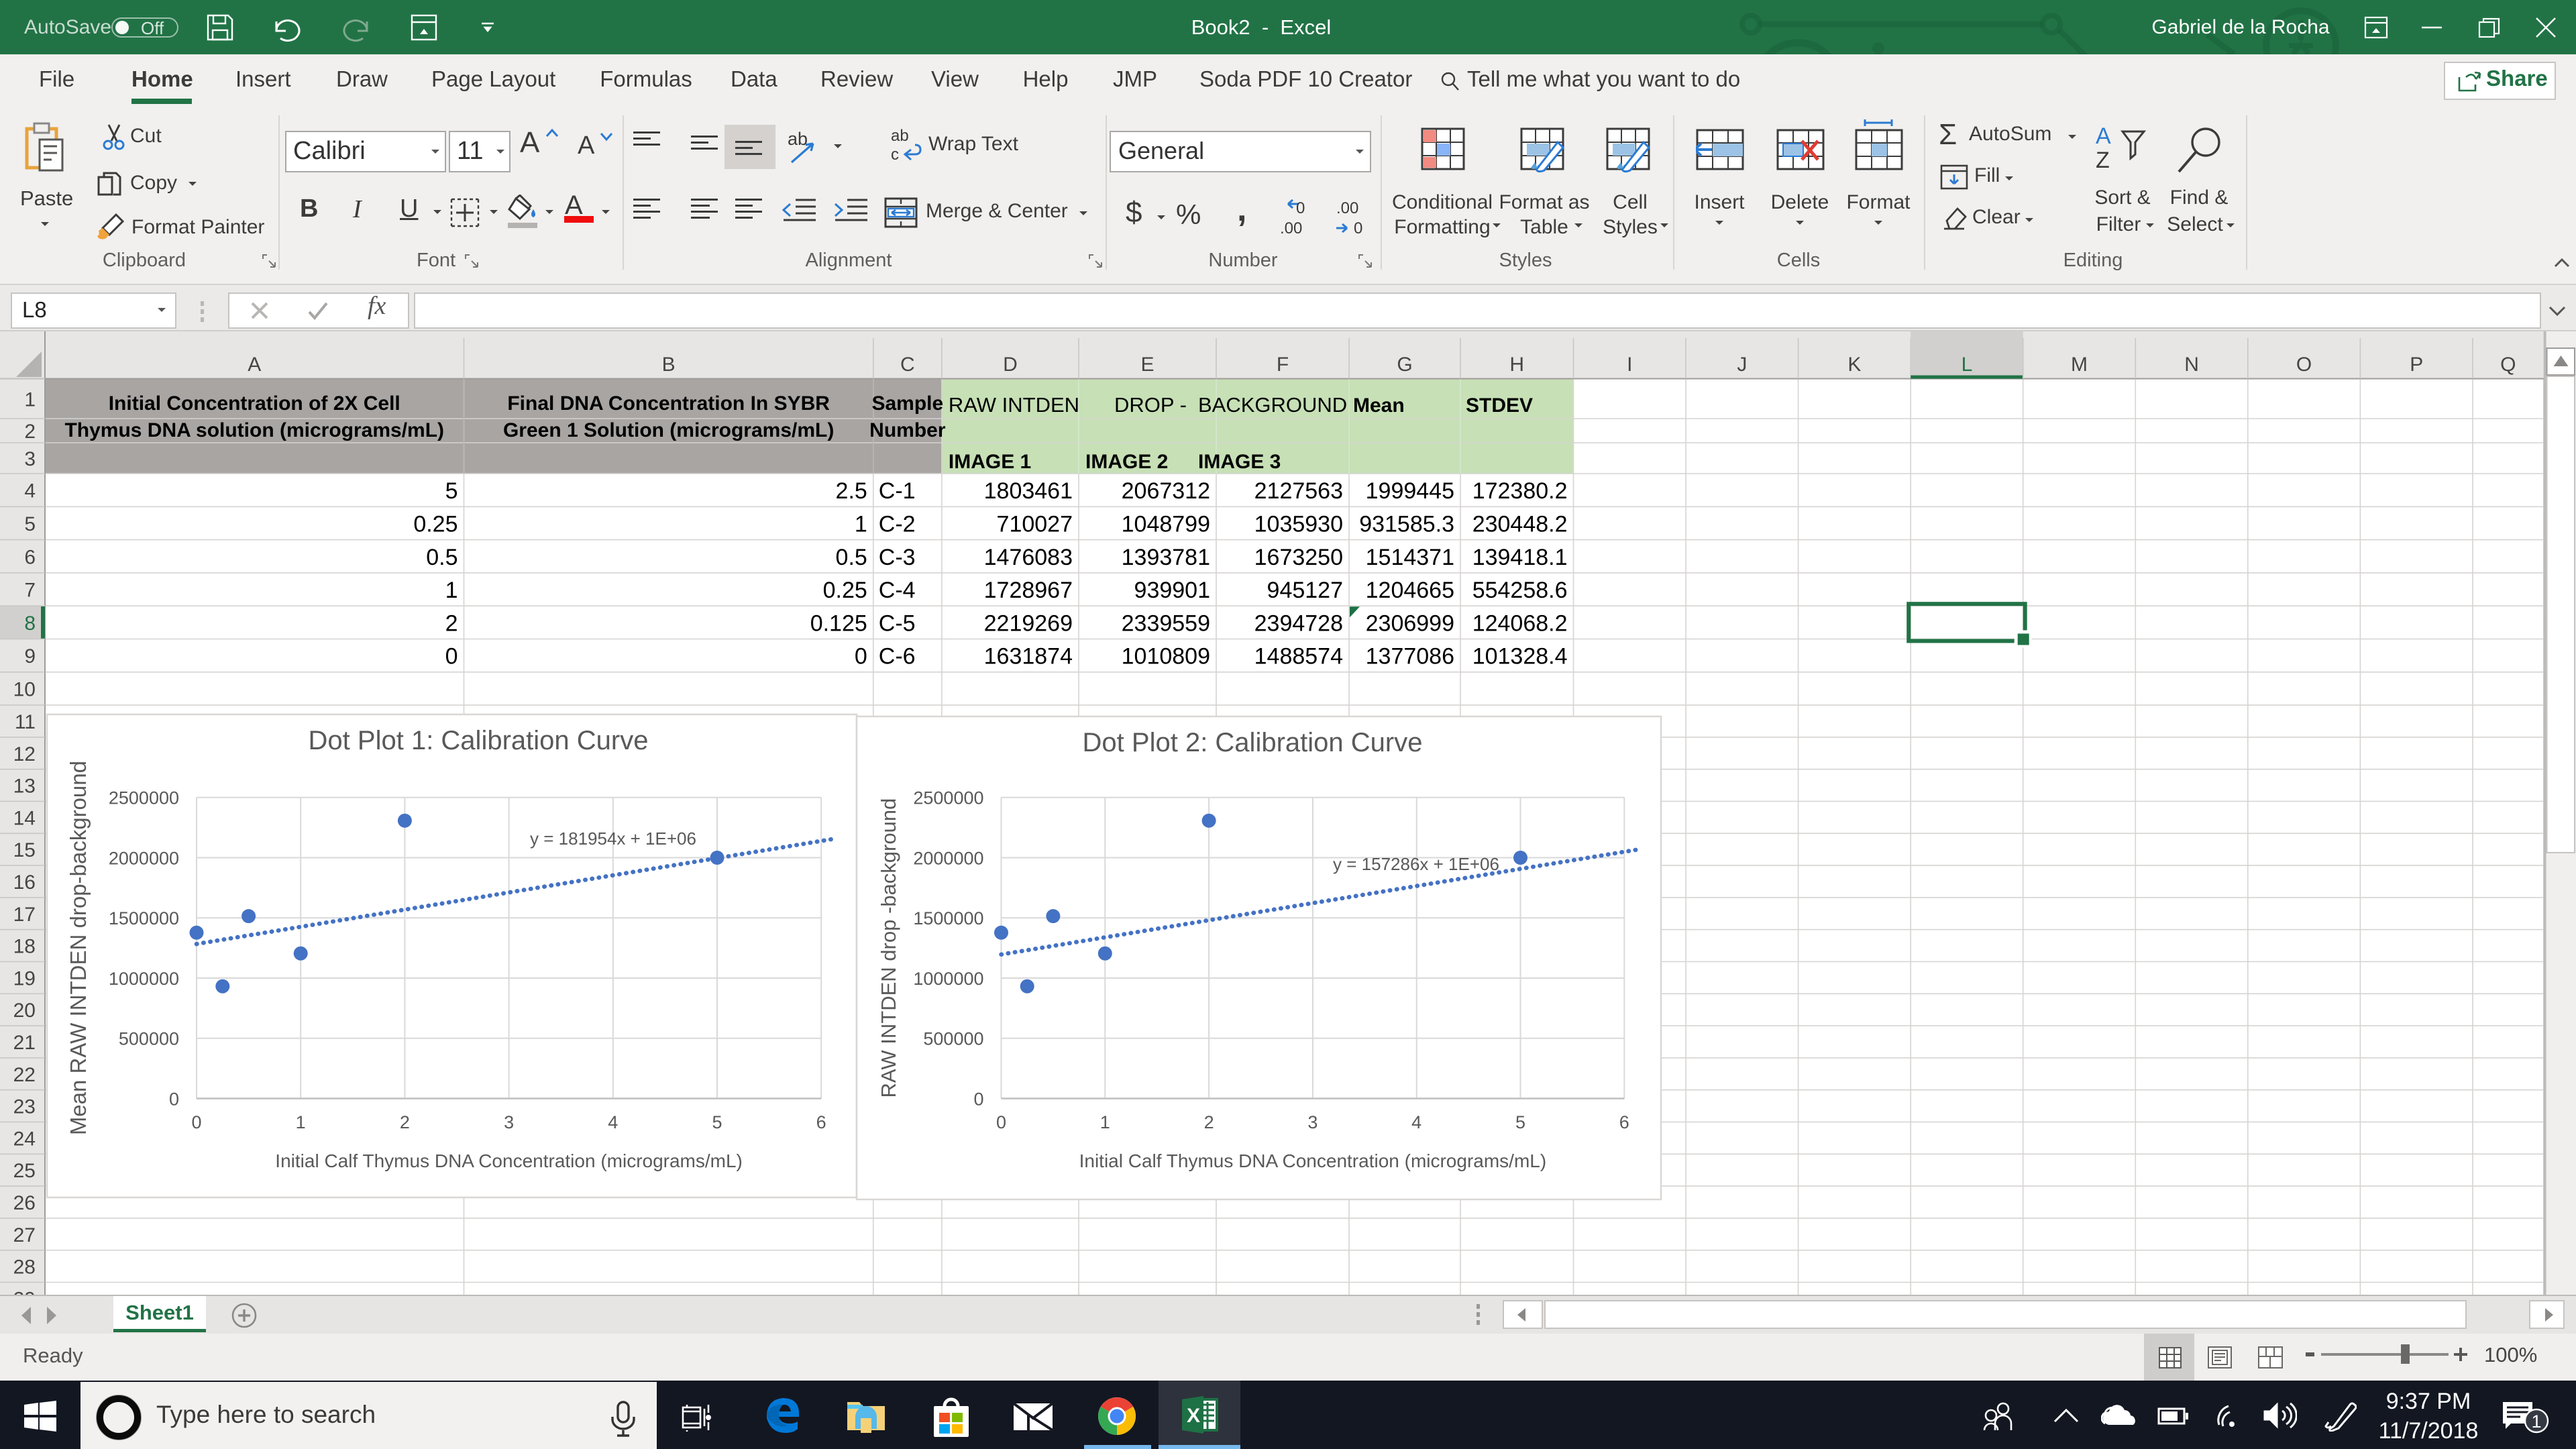 The height and width of the screenshot is (1449, 2576). What do you see at coordinates (948, 798) in the screenshot?
I see `svg-text: 2500000` at bounding box center [948, 798].